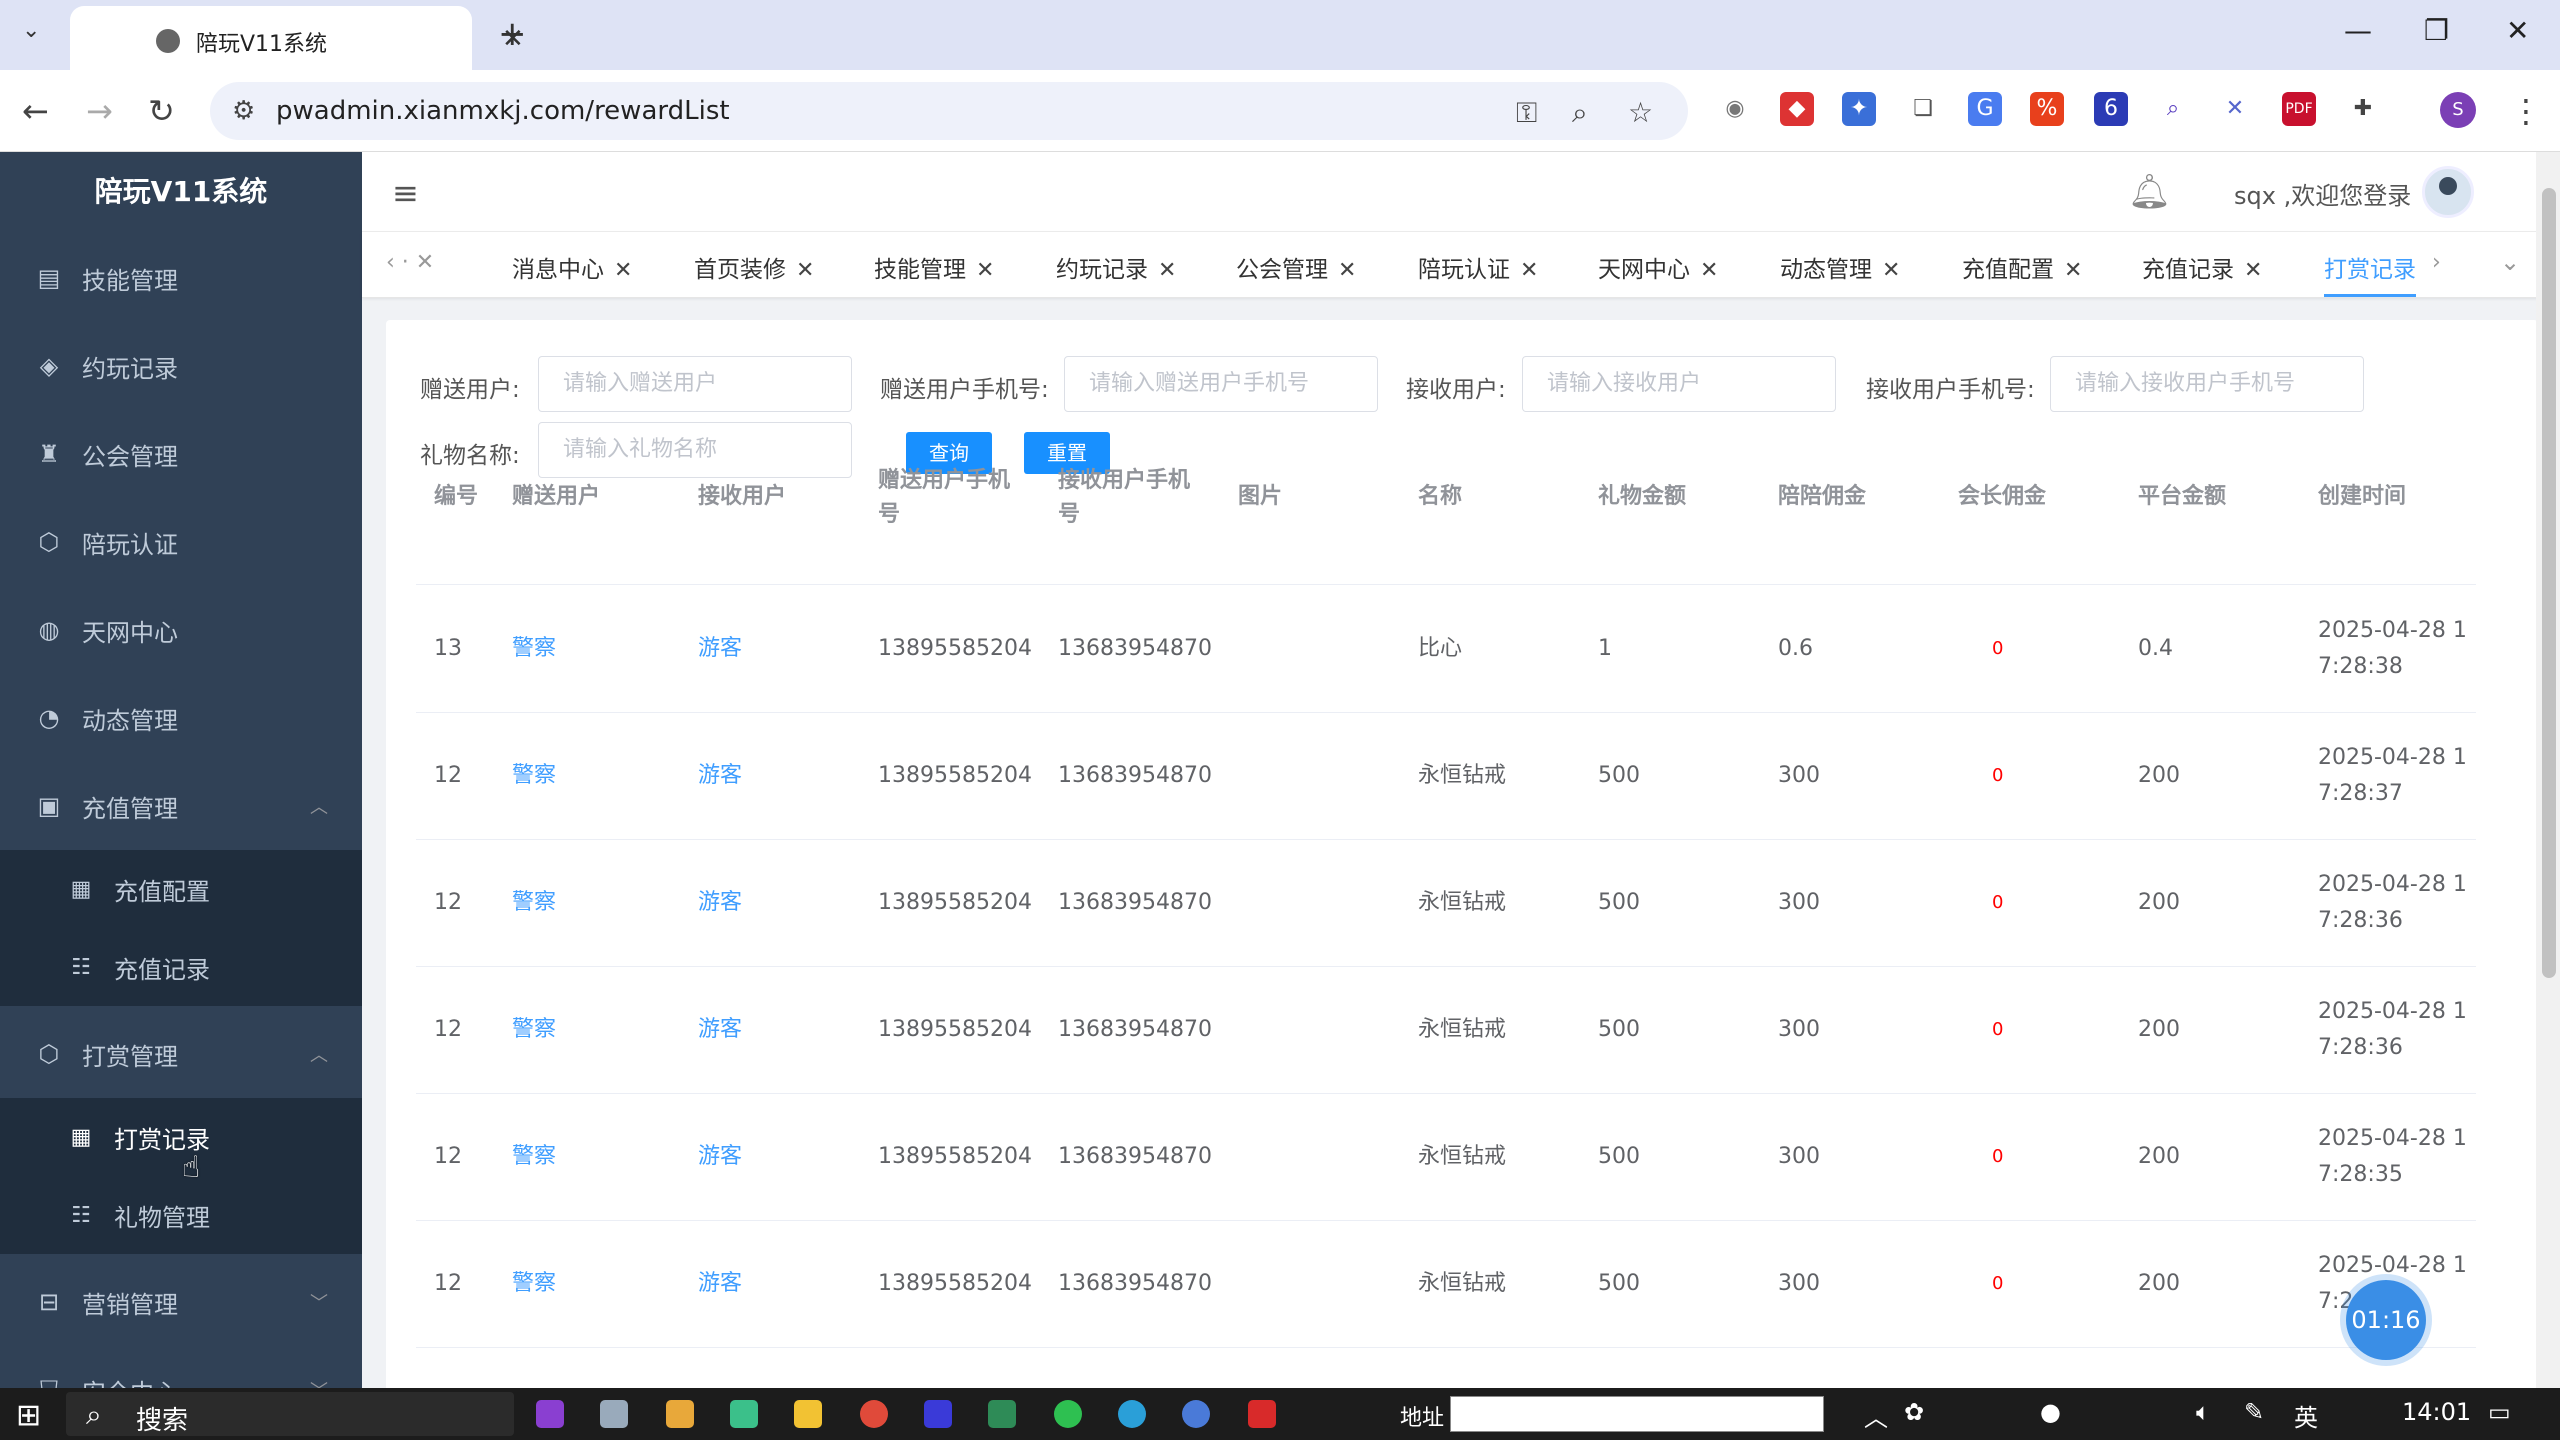  What do you see at coordinates (1637, 1414) in the screenshot?
I see `address-toolbar-input` at bounding box center [1637, 1414].